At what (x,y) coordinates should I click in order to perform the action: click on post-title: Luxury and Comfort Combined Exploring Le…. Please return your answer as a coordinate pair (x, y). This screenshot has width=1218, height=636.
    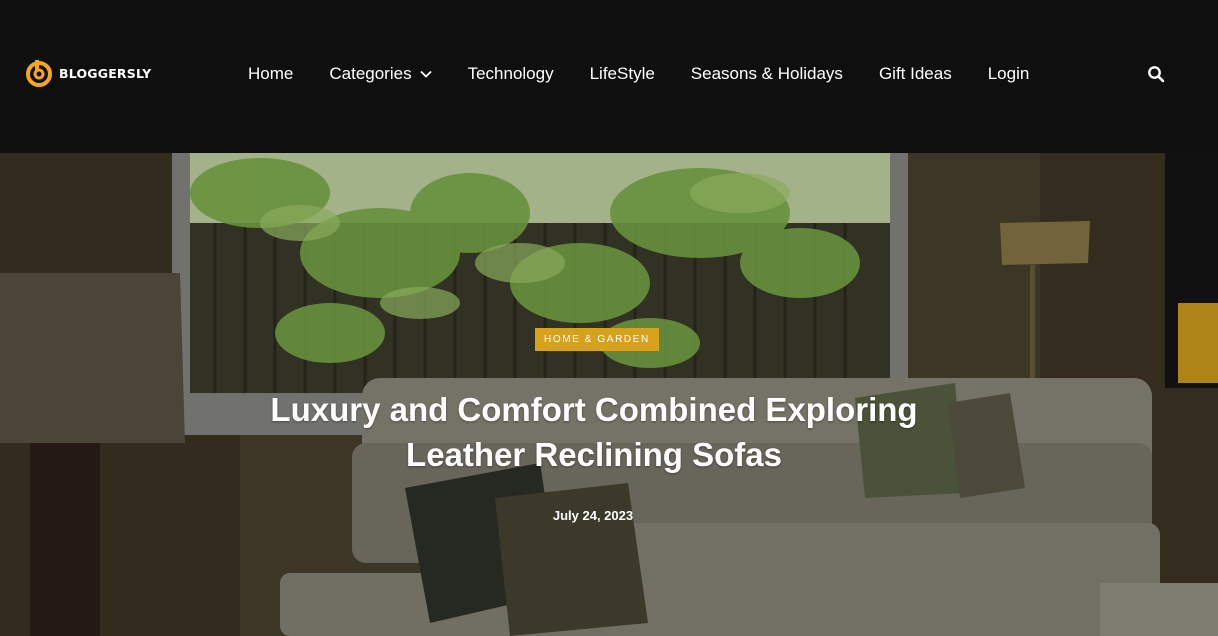
    Looking at the image, I should click on (594, 432).